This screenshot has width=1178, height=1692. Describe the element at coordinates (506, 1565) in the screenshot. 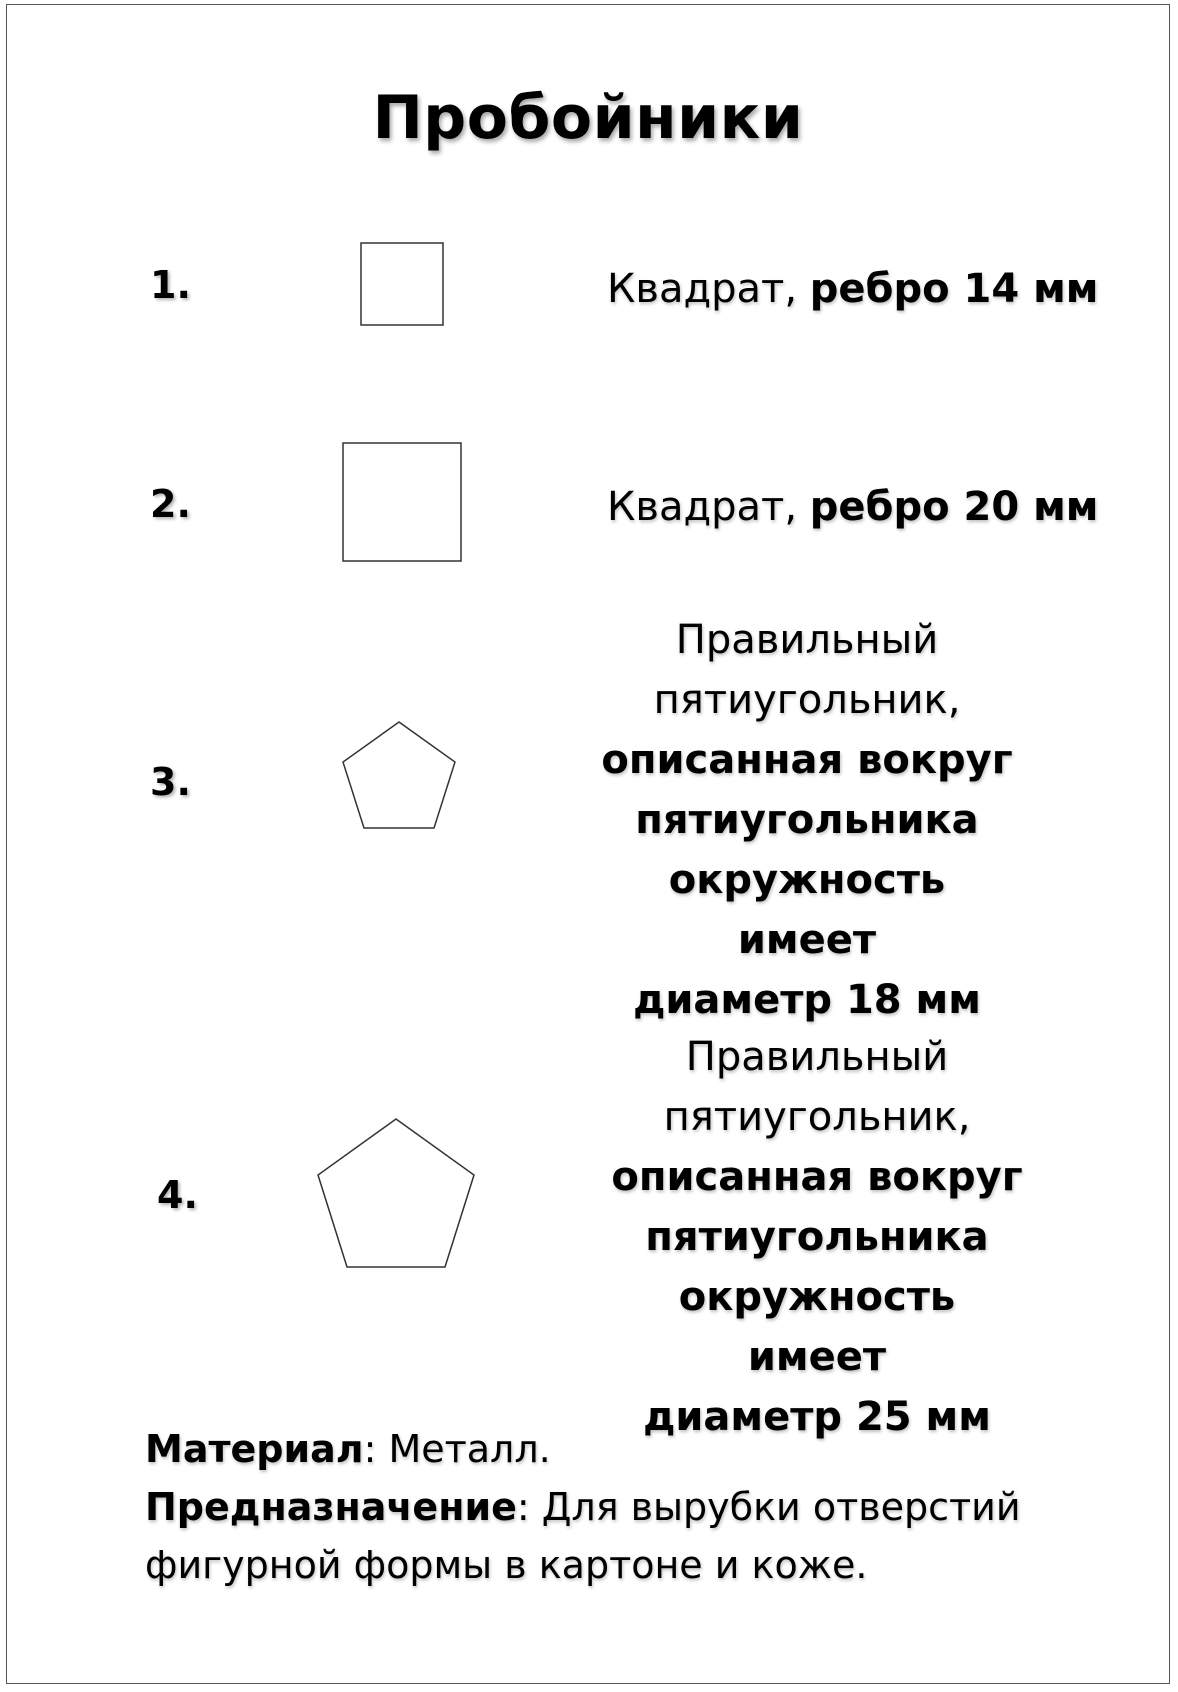

I see `purpose-line-continued: фигурной формы в картоне и коже.` at that location.